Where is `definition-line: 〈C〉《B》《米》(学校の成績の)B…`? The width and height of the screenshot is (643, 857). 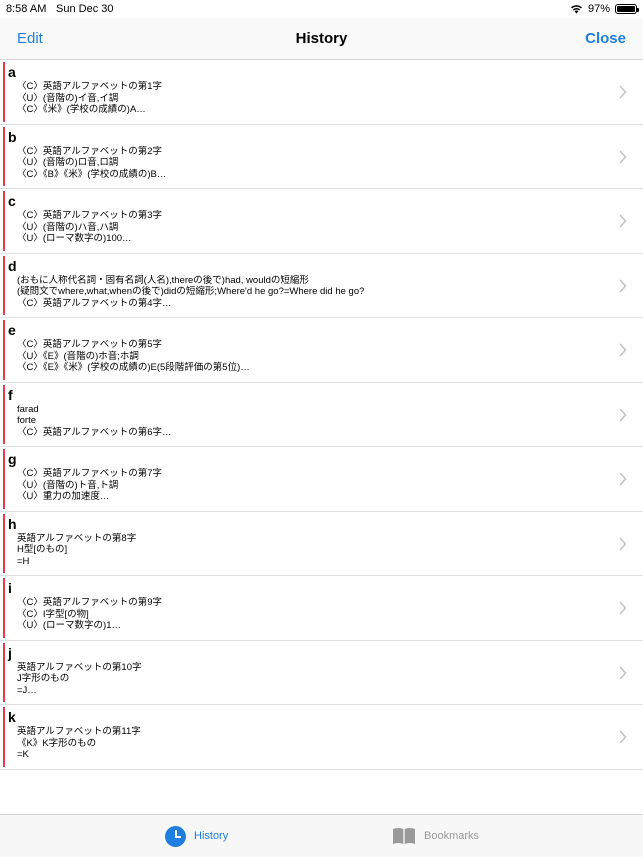 definition-line: 〈C〉《B》《米》(学校の成績の)B… is located at coordinates (92, 174).